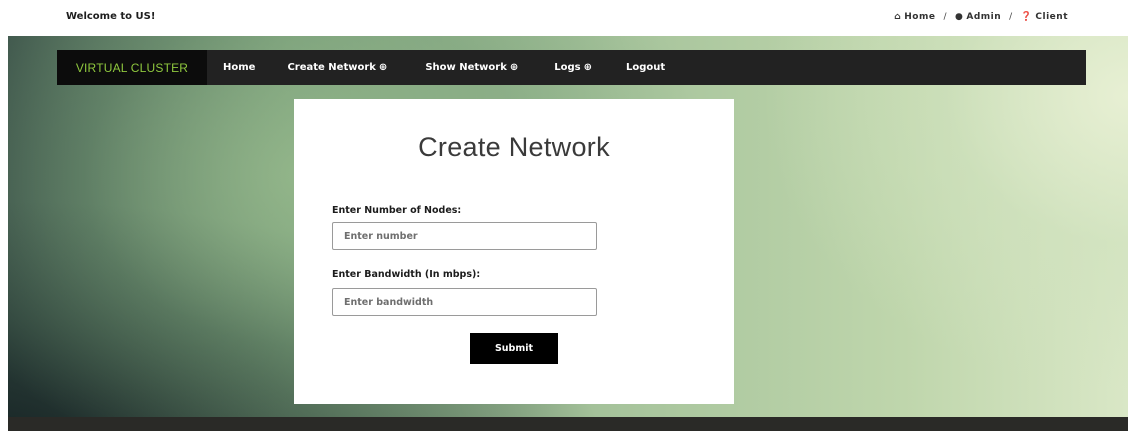 The width and height of the screenshot is (1128, 431). Describe the element at coordinates (984, 17) in the screenshot. I see `top-link-admin-label: Admin` at that location.